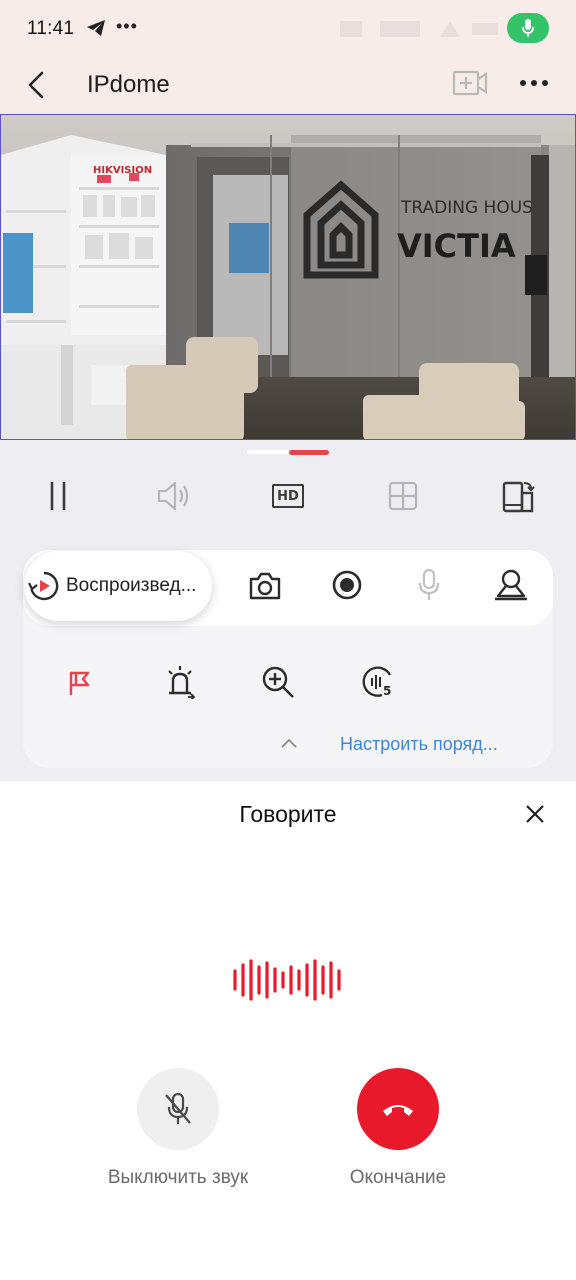 The width and height of the screenshot is (576, 1280). I want to click on end-call-button, so click(398, 1109).